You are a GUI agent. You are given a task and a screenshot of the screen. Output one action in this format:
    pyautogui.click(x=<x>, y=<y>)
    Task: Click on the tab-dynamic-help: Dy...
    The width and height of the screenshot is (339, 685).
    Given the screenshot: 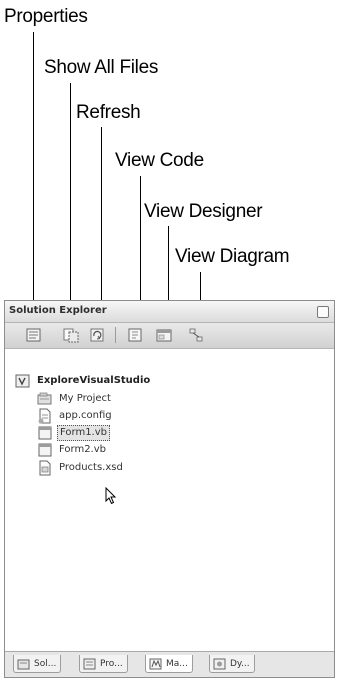 What is the action you would take?
    pyautogui.click(x=232, y=664)
    